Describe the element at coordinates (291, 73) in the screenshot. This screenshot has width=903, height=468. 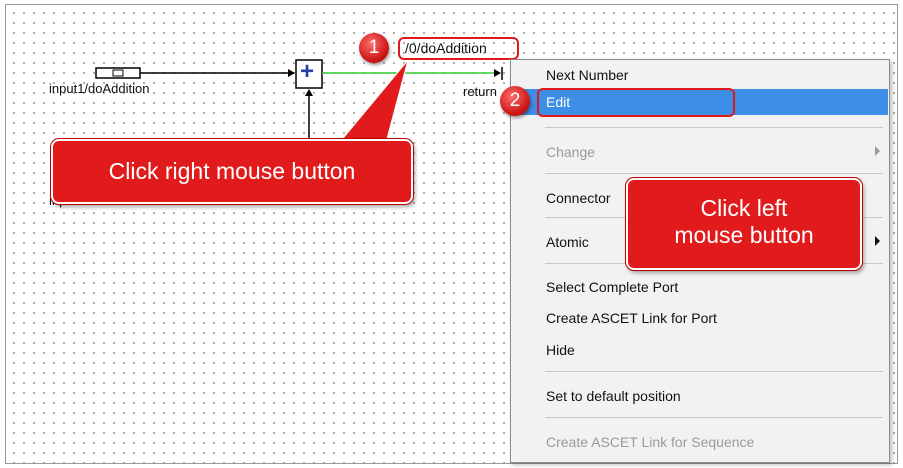
I see `input1-wire-arrow` at that location.